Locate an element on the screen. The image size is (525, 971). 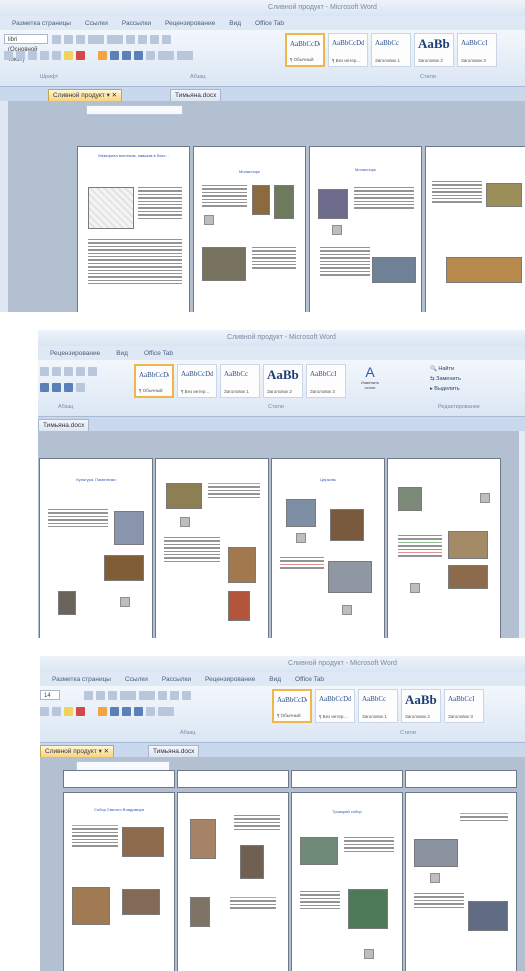
font-size-box: libri (Основной текст) is located at coordinates (26, 48).